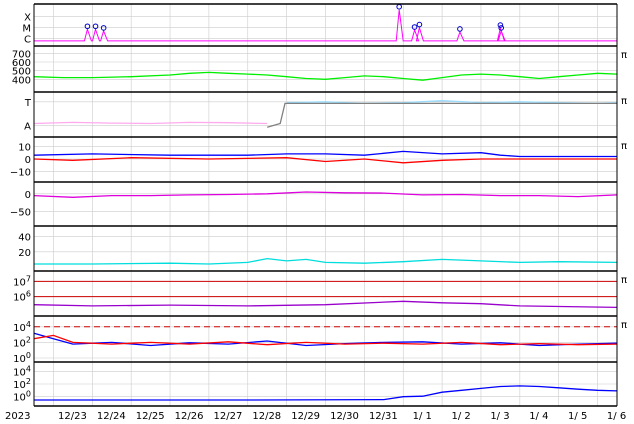  What do you see at coordinates (27, 40) in the screenshot?
I see `y-tick-label: C` at bounding box center [27, 40].